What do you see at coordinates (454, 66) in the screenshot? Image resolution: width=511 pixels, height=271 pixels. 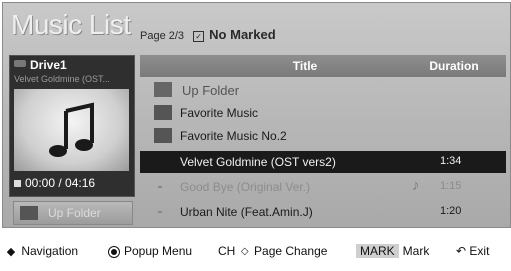 I see `column-duration: Duration` at bounding box center [454, 66].